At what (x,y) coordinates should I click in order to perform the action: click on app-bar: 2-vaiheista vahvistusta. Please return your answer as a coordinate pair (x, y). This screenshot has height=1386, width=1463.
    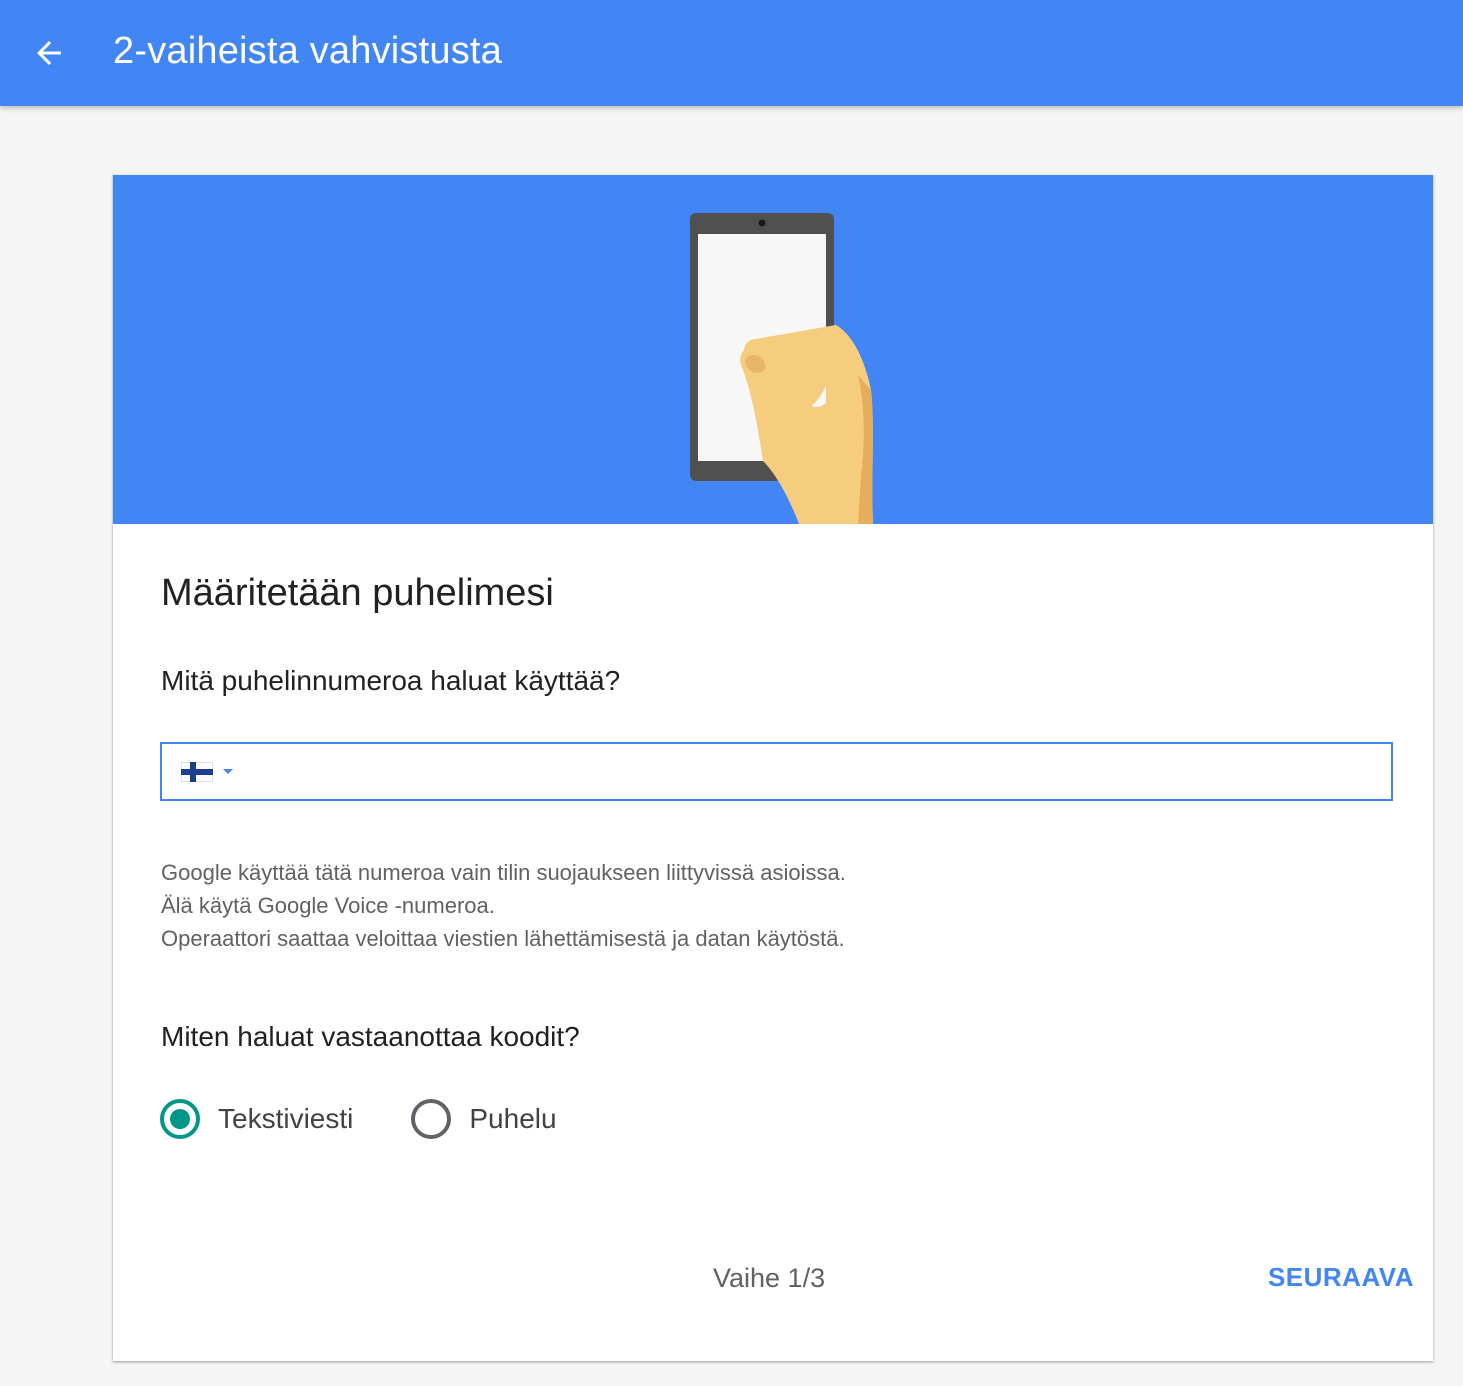
    Looking at the image, I should click on (731, 53).